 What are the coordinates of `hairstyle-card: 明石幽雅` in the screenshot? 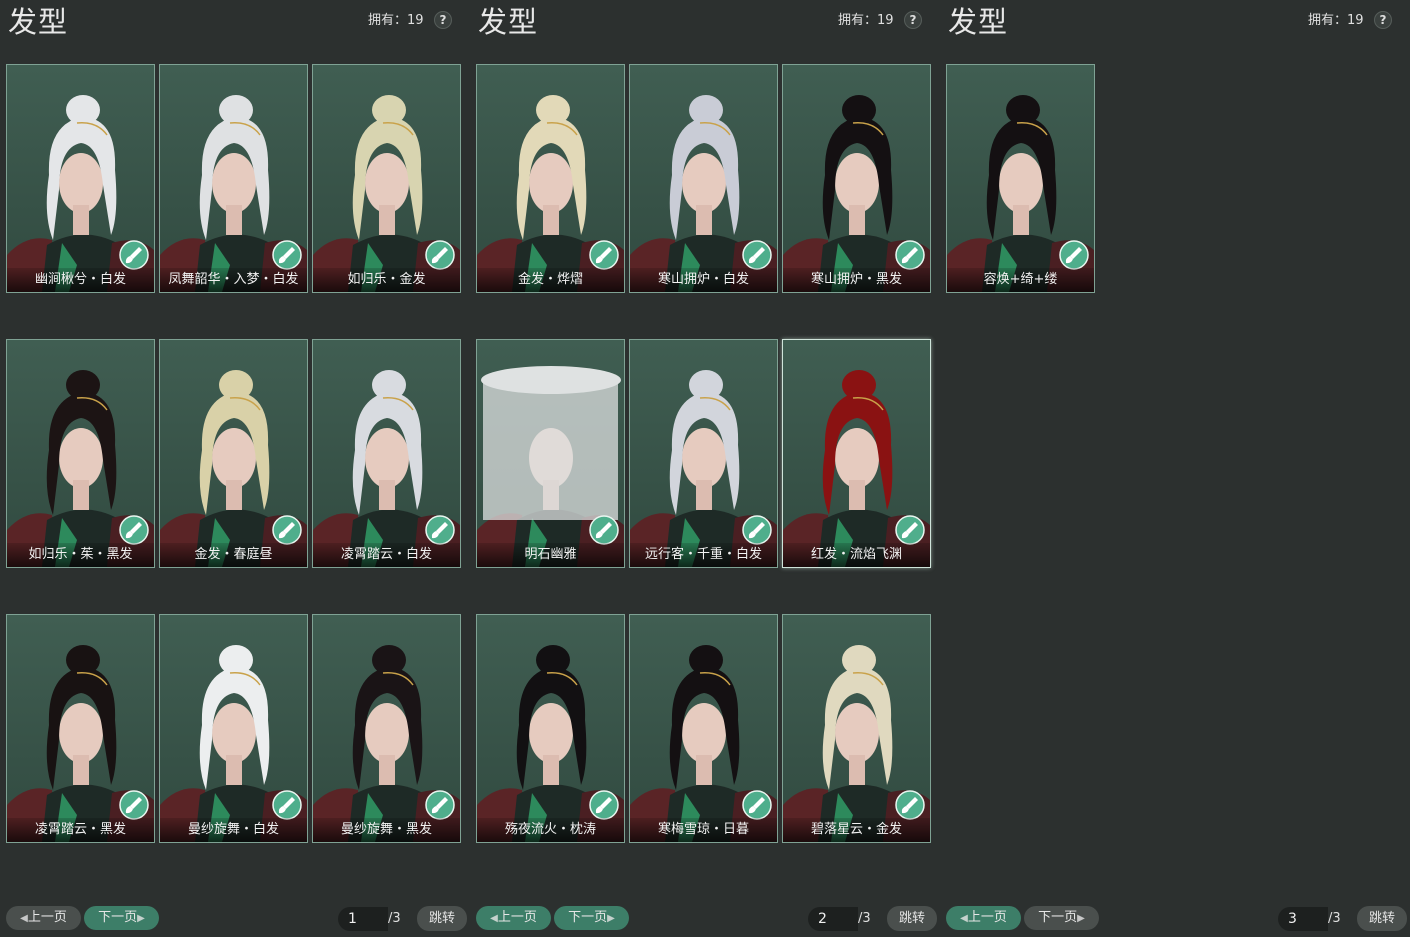 It's located at (550, 453).